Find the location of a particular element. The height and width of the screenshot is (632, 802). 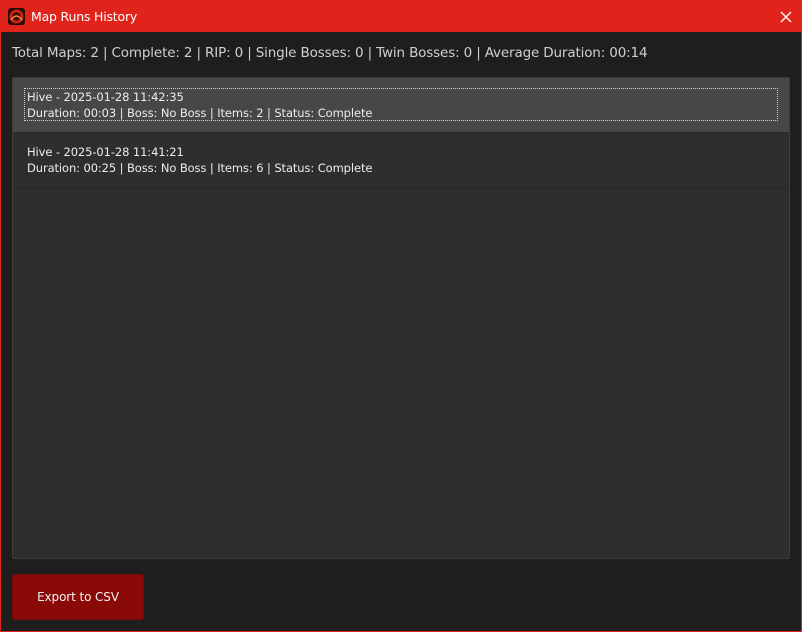

close-icon is located at coordinates (786, 16).